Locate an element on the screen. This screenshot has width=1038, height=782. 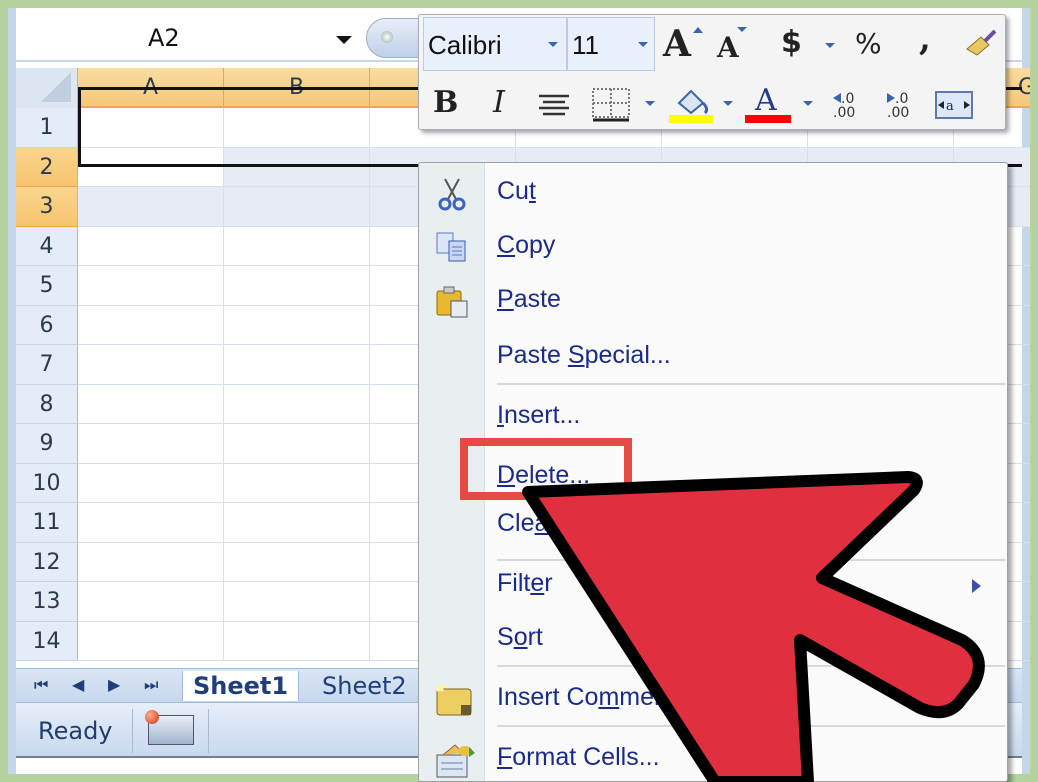
row-header-8: 8 is located at coordinates (47, 404).